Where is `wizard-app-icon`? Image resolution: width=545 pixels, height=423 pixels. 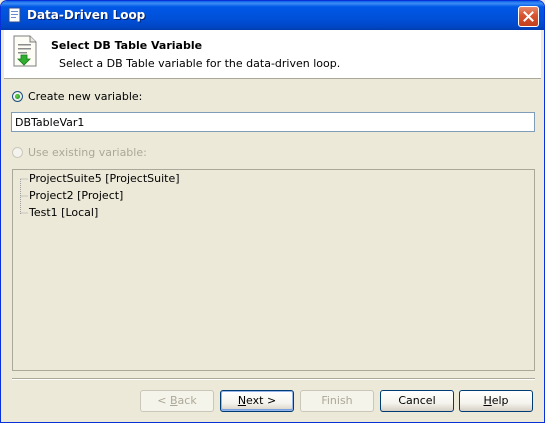
wizard-app-icon is located at coordinates (15, 15).